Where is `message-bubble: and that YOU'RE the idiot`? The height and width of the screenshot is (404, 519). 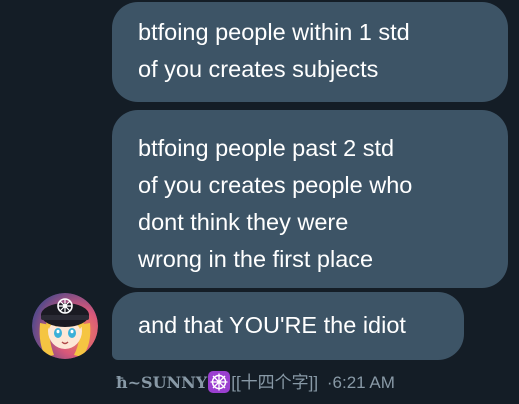 message-bubble: and that YOU'RE the idiot is located at coordinates (288, 326).